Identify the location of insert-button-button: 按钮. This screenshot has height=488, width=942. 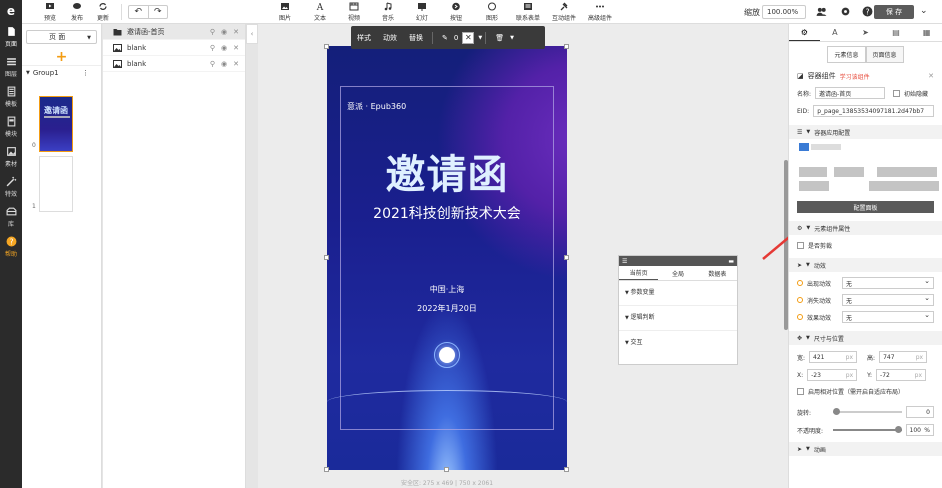
(456, 12).